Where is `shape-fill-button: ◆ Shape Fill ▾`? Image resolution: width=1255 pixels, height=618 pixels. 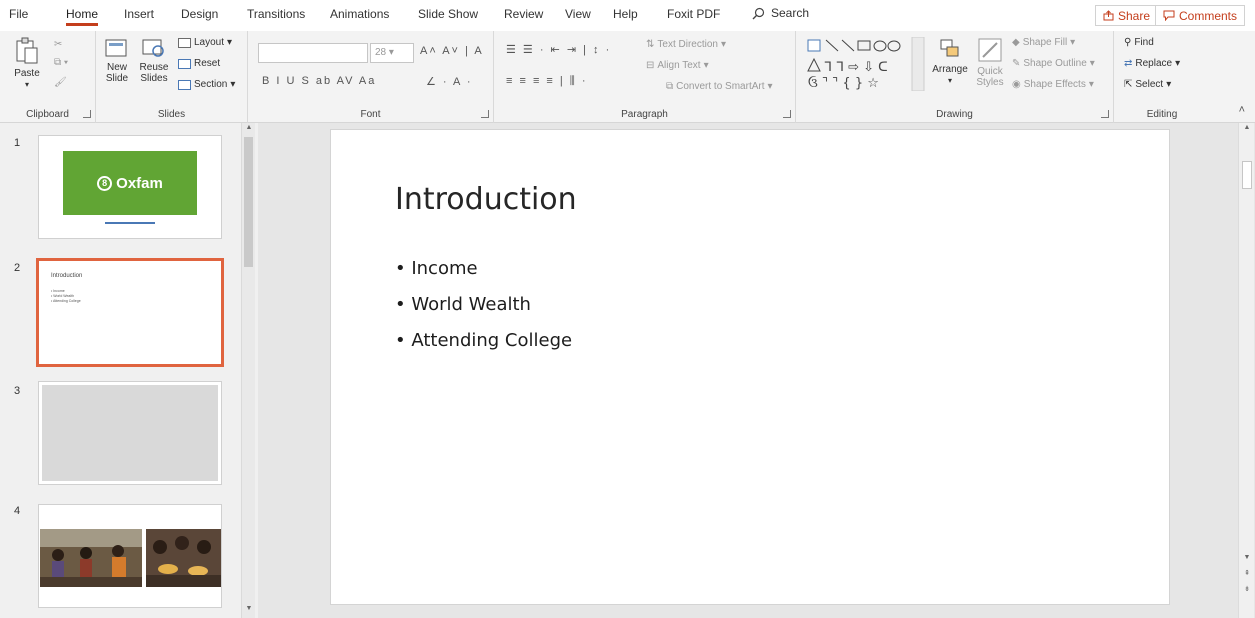 shape-fill-button: ◆ Shape Fill ▾ is located at coordinates (1043, 42).